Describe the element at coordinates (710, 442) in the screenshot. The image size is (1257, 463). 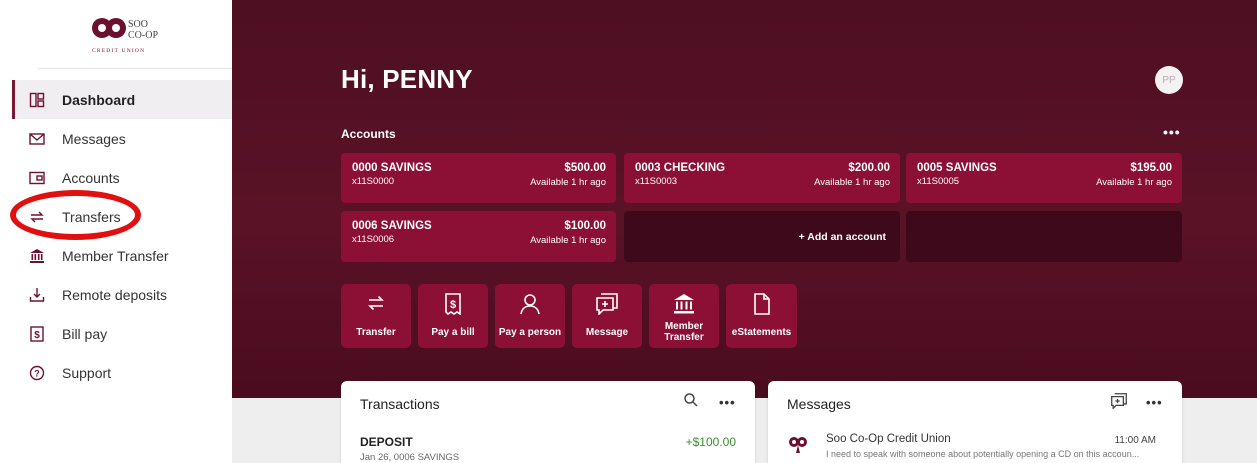
I see `transaction-amount: +$100.00` at that location.